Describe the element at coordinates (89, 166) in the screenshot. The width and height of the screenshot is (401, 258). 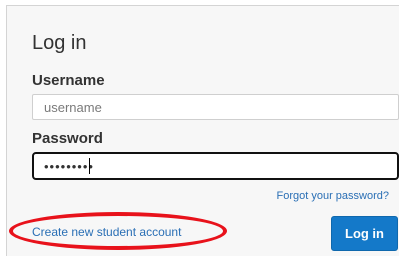
I see `text-caret` at that location.